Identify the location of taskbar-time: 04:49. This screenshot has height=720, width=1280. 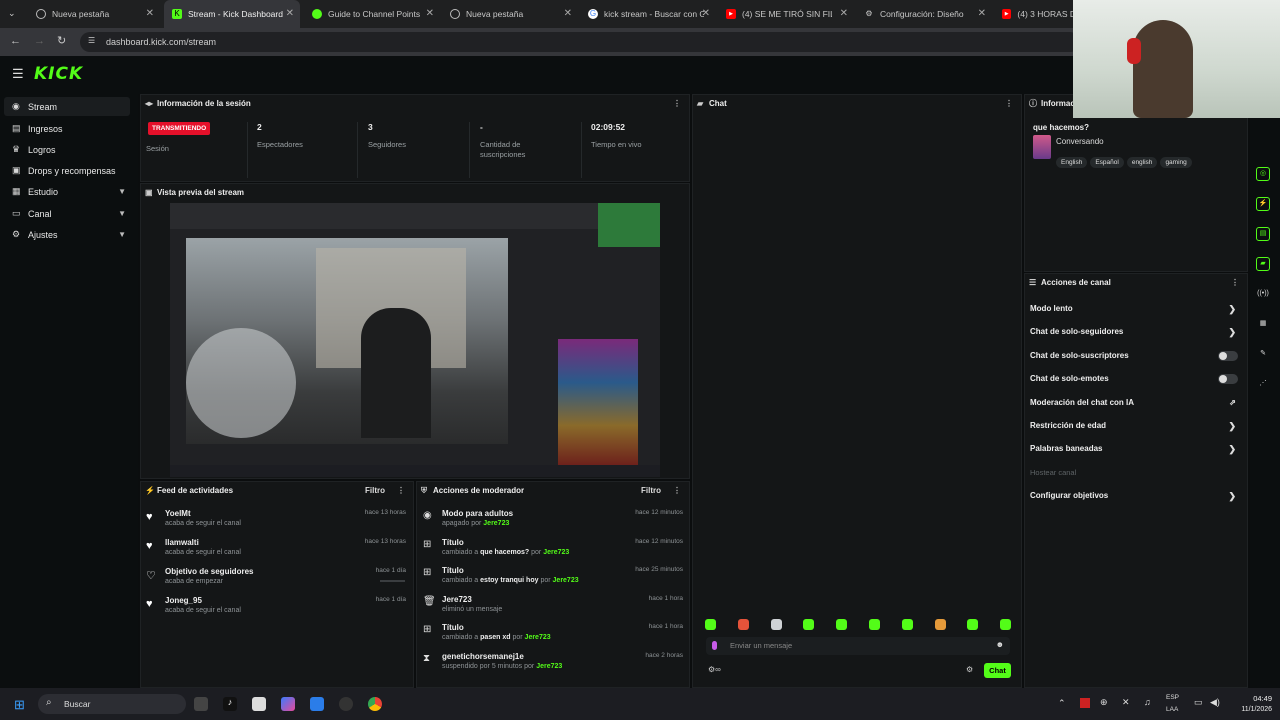
(1252, 698).